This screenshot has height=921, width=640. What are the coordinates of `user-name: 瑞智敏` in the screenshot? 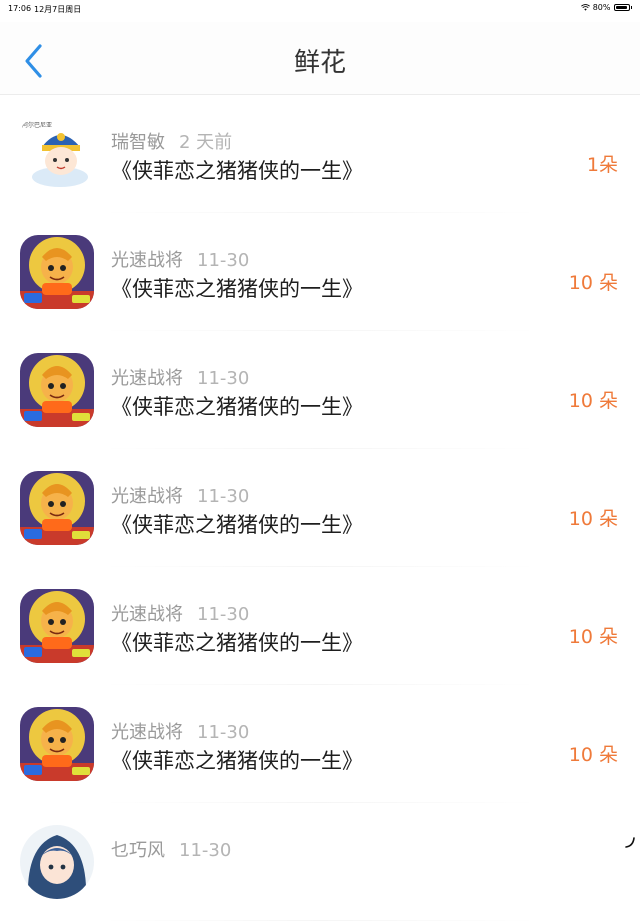 It's located at (138, 142).